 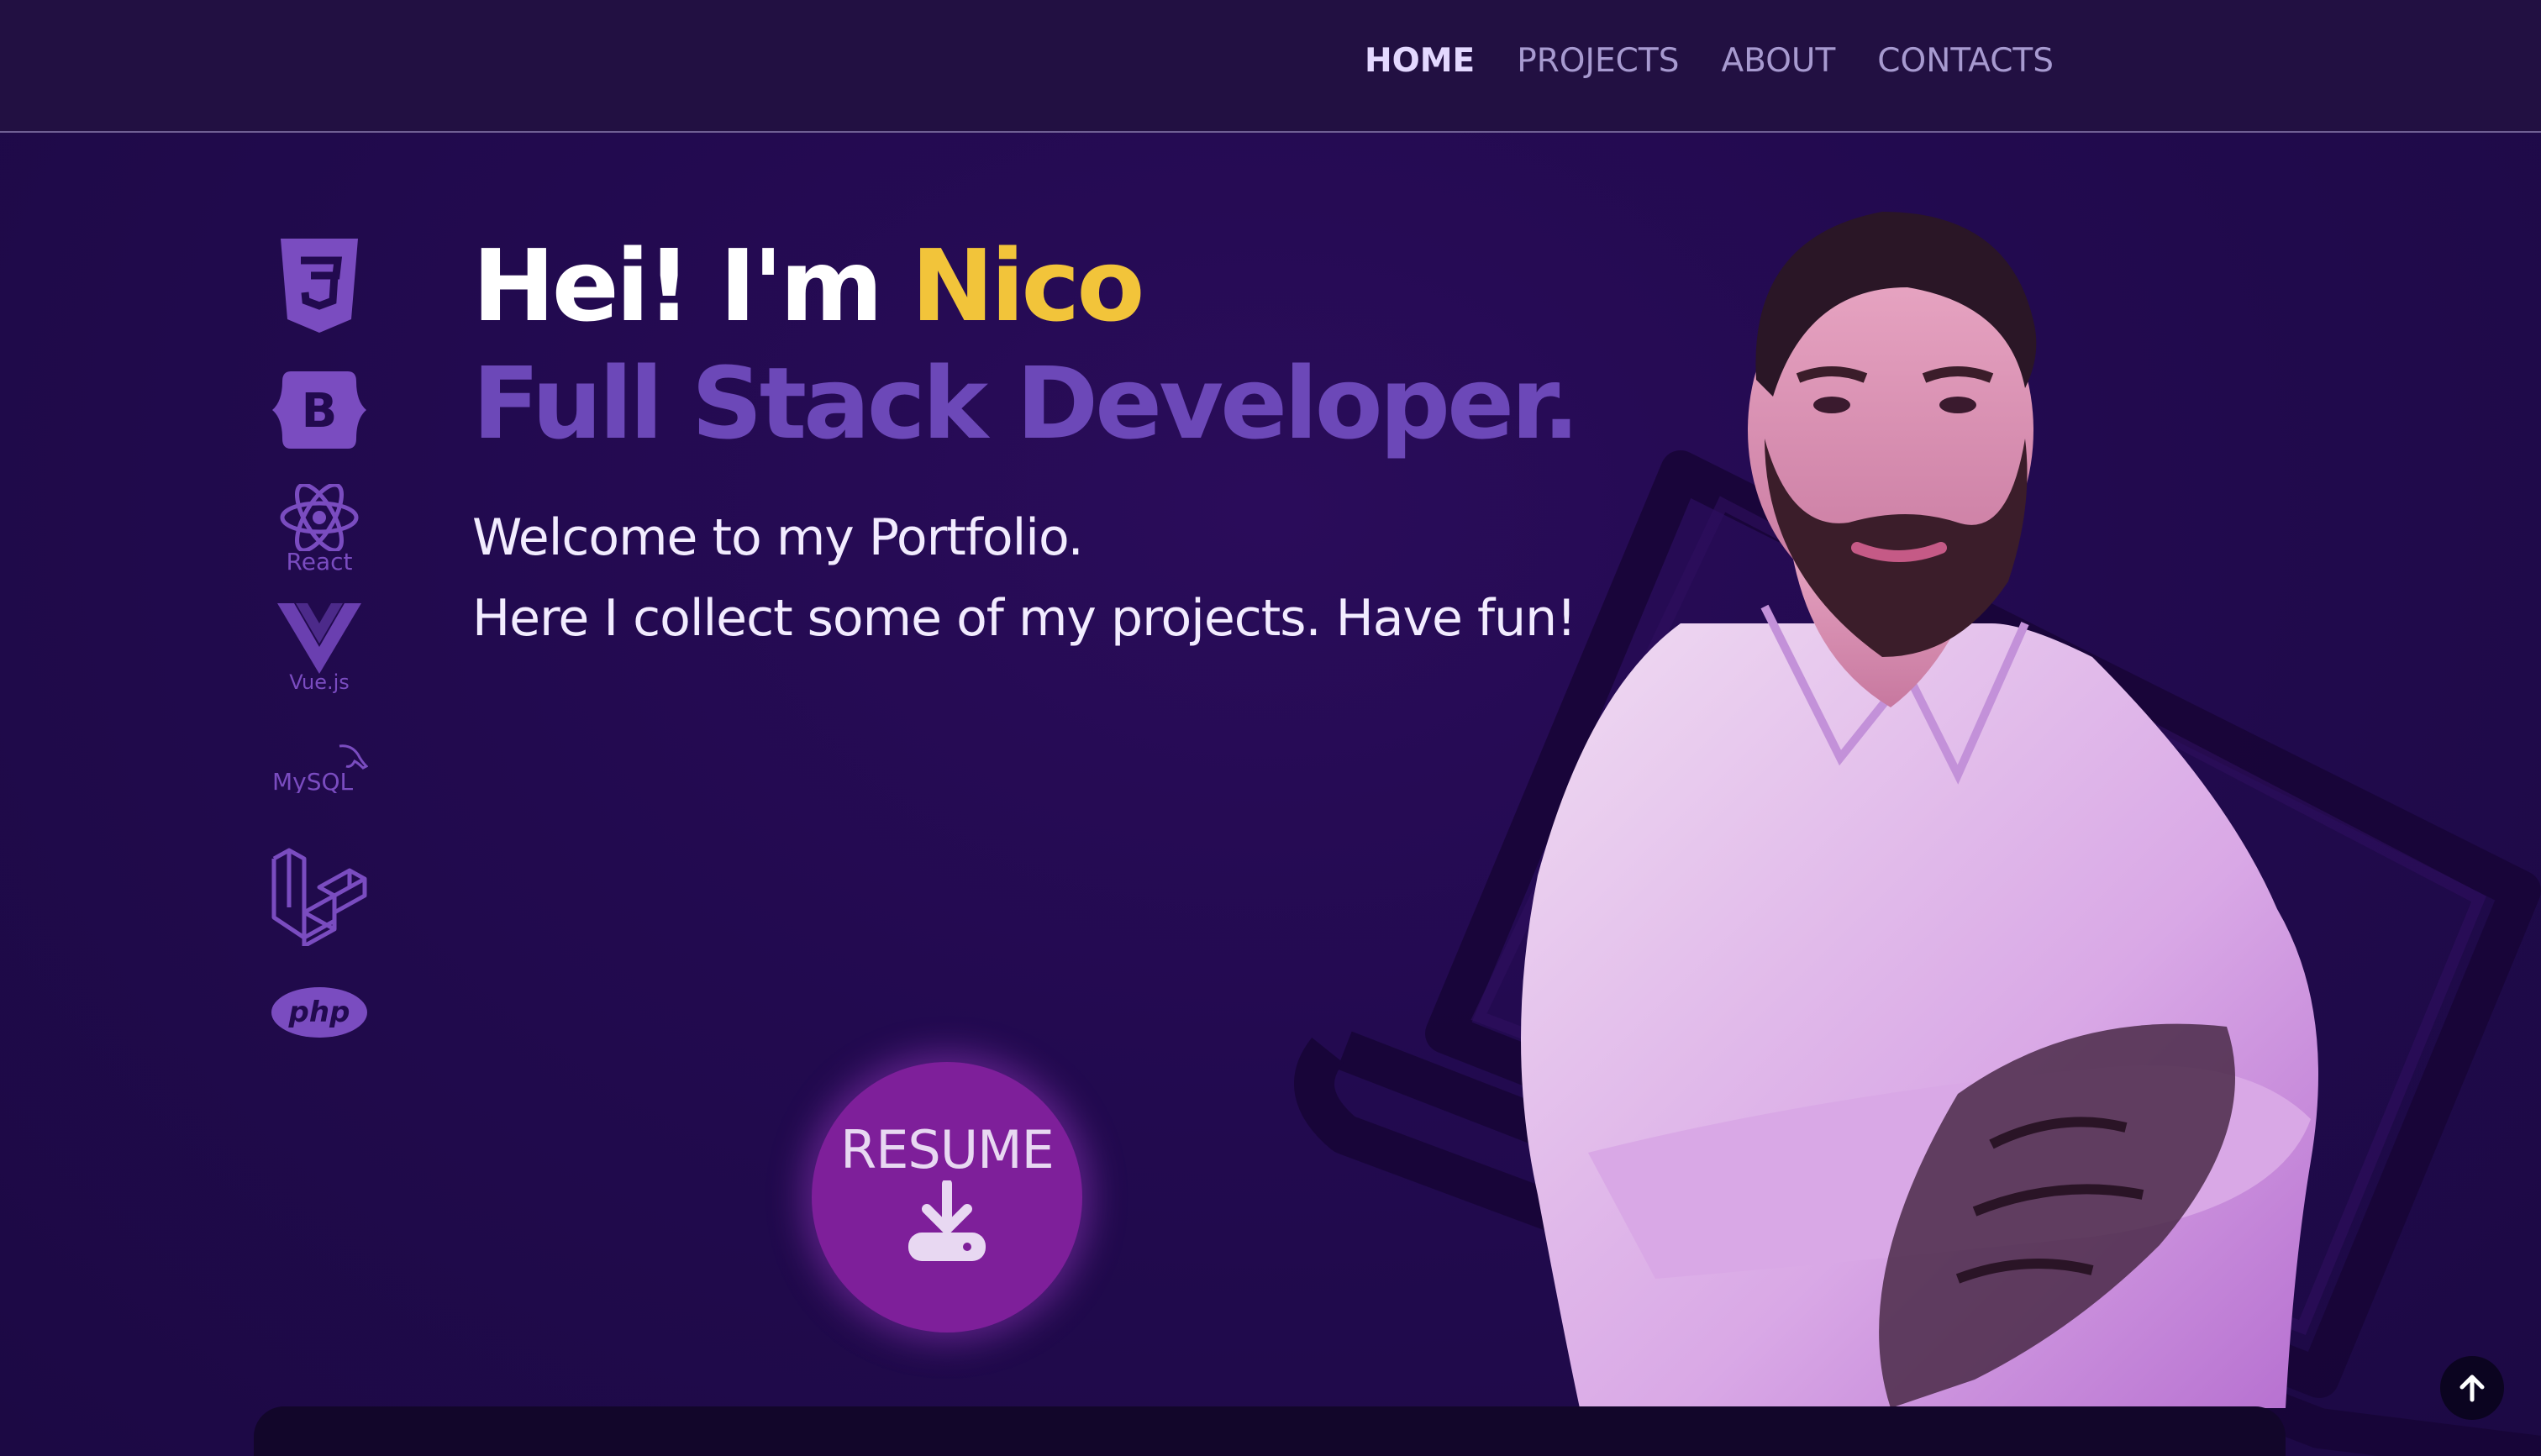 I want to click on react-icon: React, so click(x=319, y=530).